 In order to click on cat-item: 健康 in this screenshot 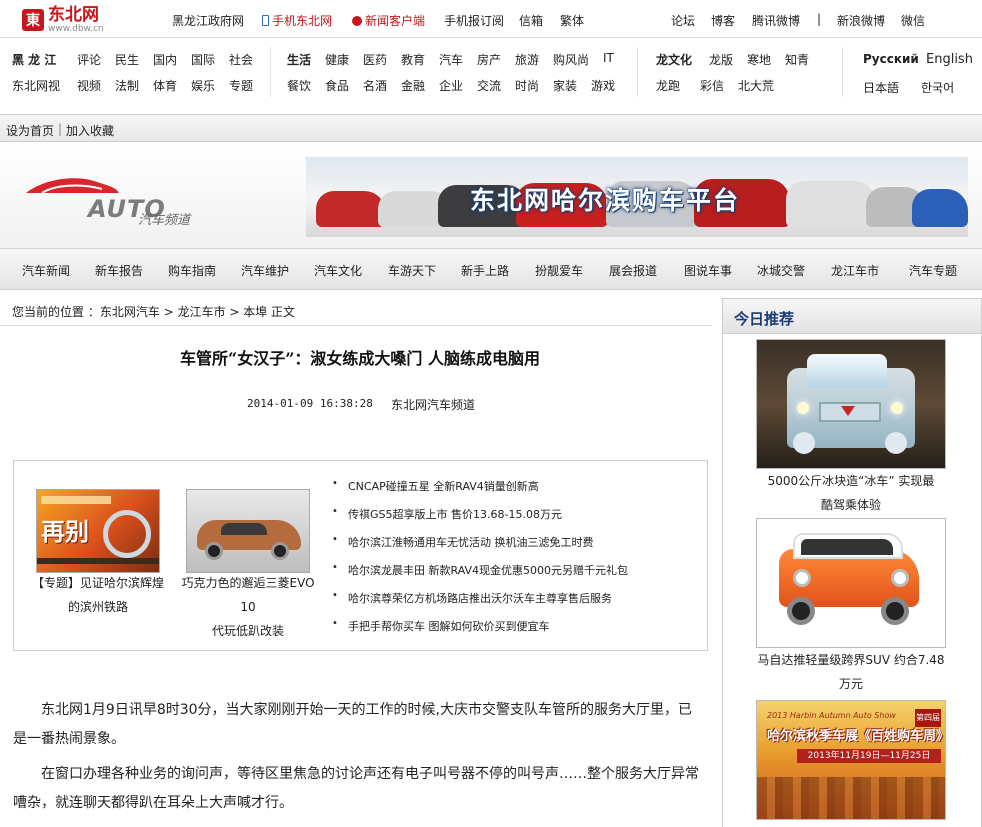, I will do `click(337, 59)`.